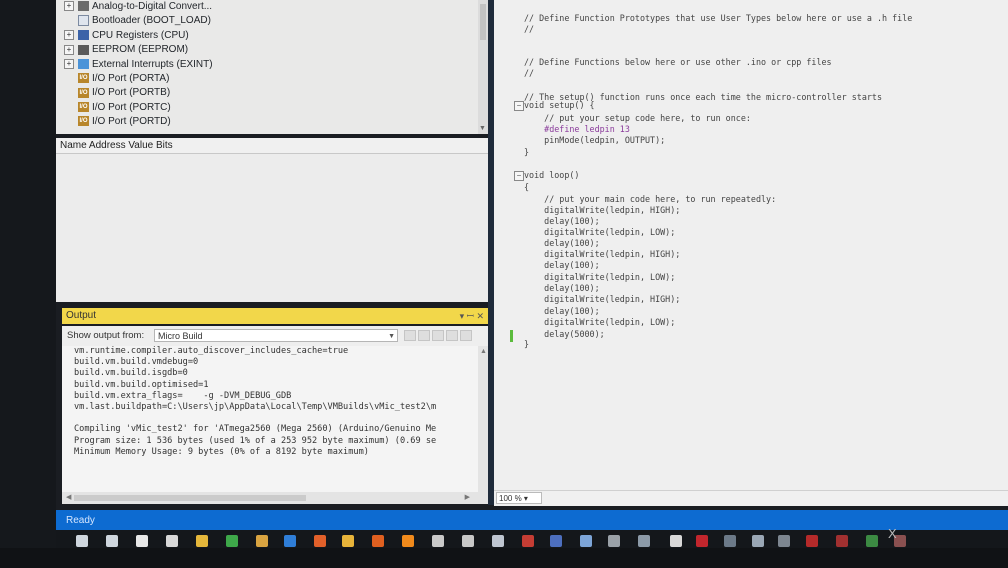 Image resolution: width=1008 pixels, height=568 pixels. Describe the element at coordinates (472, 316) in the screenshot. I see `output-window-buttons: ▾ ꟷ ✕` at that location.